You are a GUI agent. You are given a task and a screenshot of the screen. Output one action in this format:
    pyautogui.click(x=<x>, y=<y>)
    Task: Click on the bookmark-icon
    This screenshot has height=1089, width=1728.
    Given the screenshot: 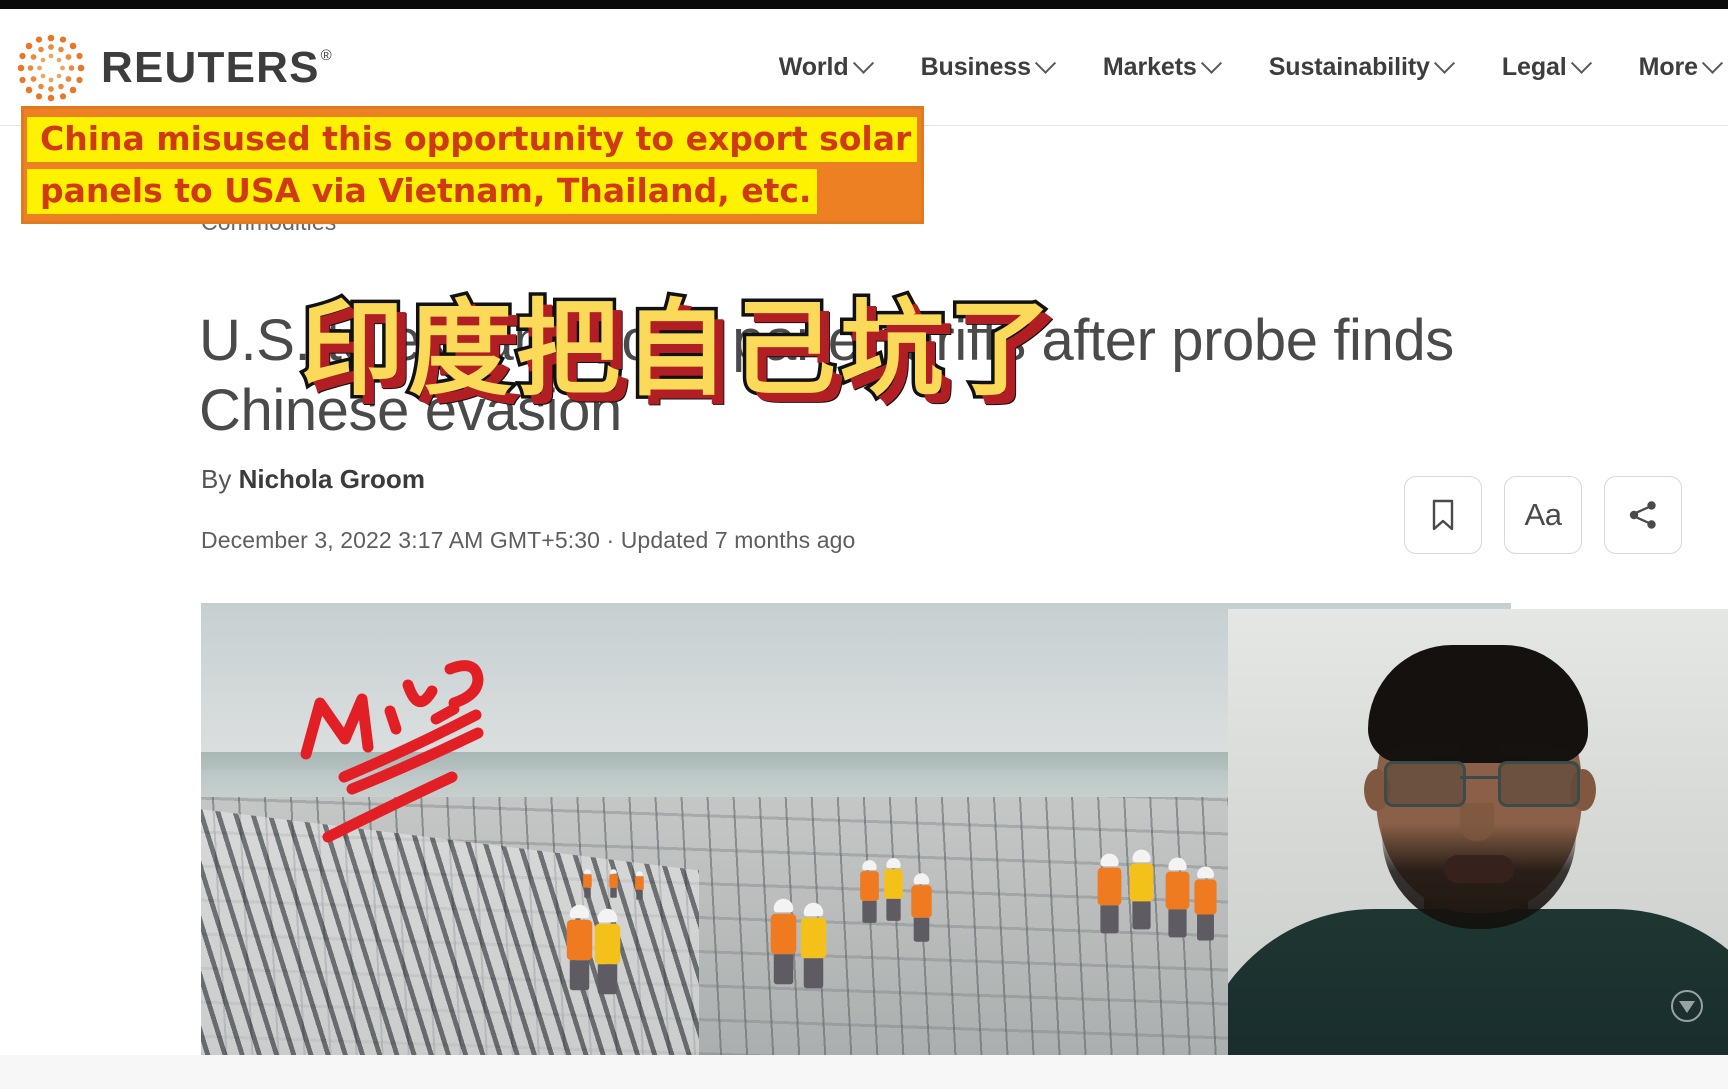 What is the action you would take?
    pyautogui.click(x=1443, y=515)
    